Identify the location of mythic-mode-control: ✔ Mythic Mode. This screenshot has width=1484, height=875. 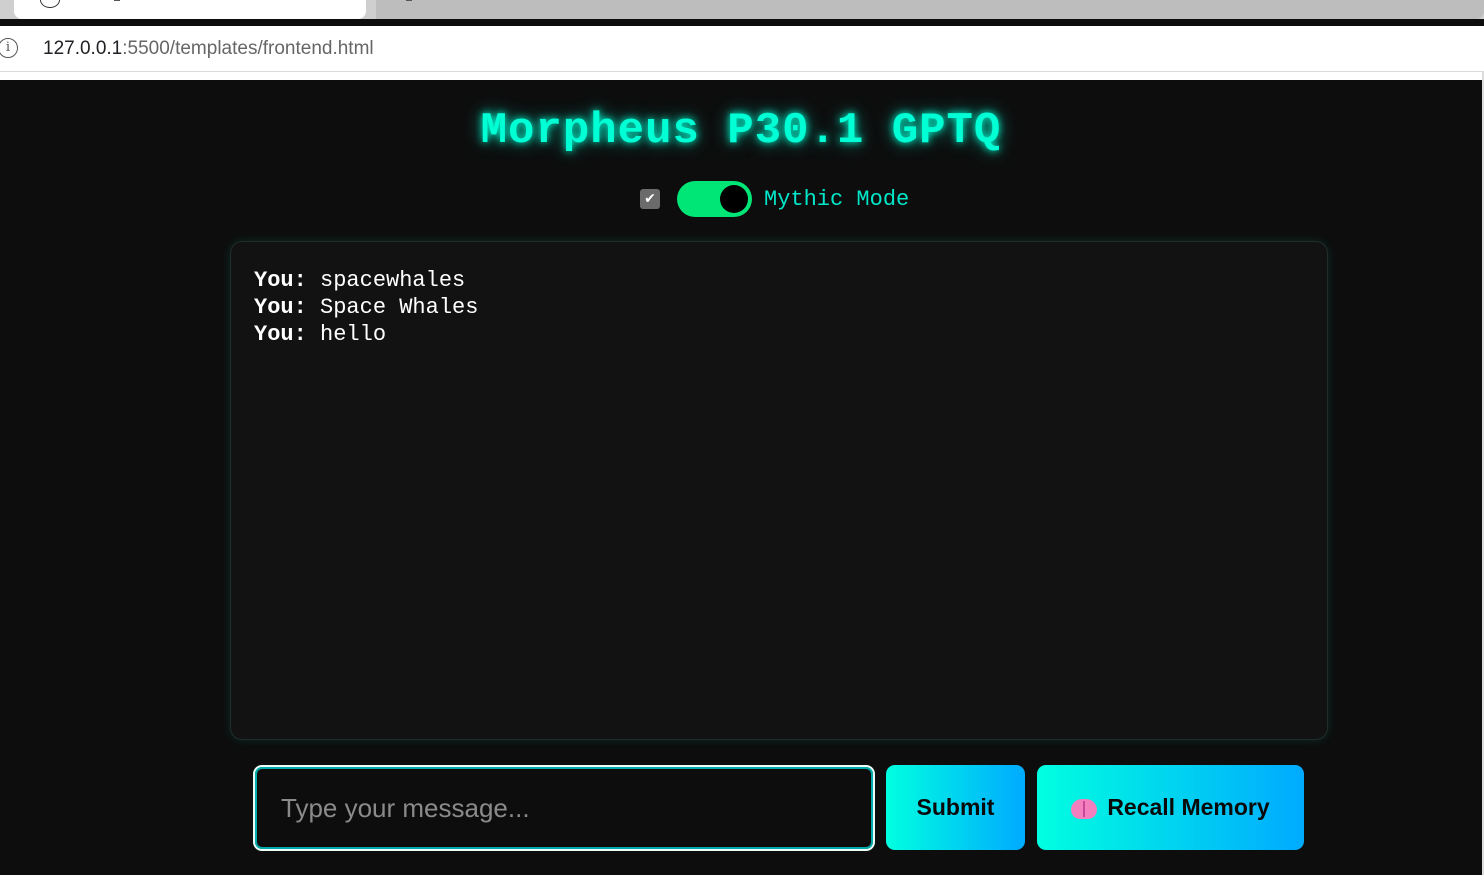
(774, 199).